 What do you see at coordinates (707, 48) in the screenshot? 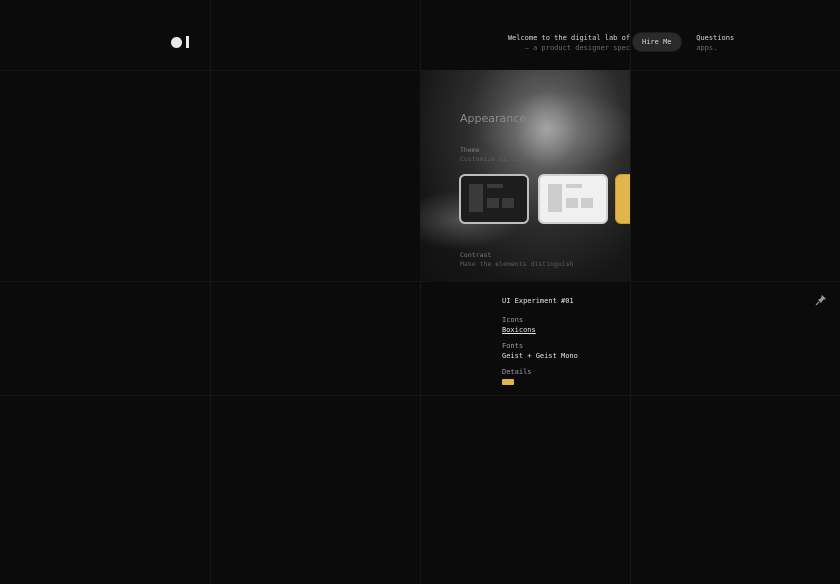
I see `welcome-line2-end: apps.` at bounding box center [707, 48].